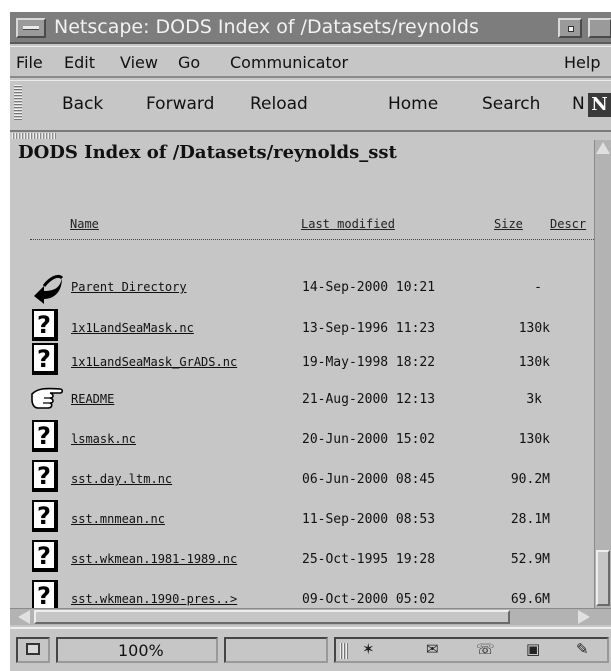 This screenshot has width=611, height=671. Describe the element at coordinates (369, 559) in the screenshot. I see `file-modified: 25-Oct-1995 19:28` at that location.